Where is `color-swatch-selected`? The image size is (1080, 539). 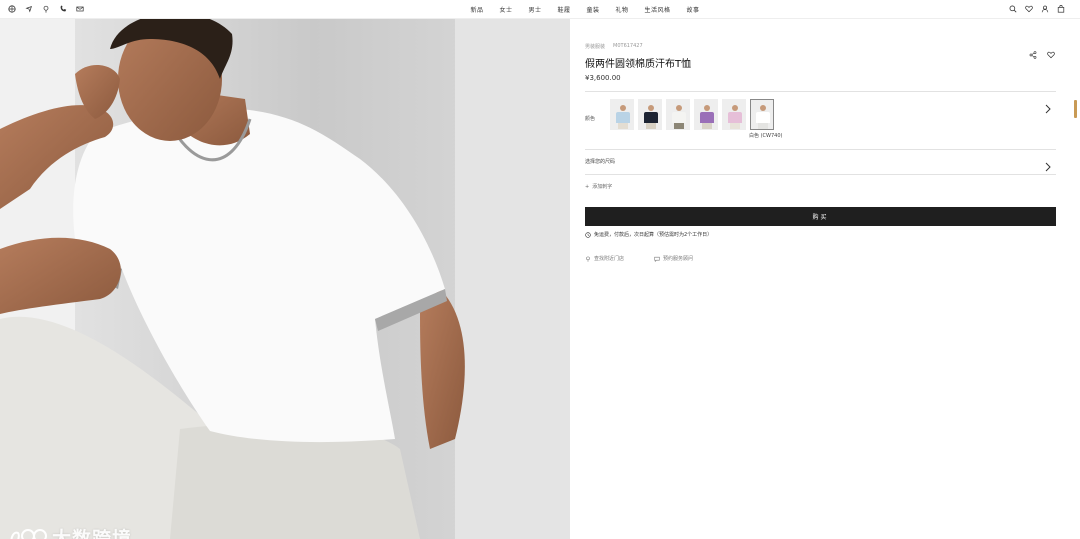
color-swatch-selected is located at coordinates (762, 114).